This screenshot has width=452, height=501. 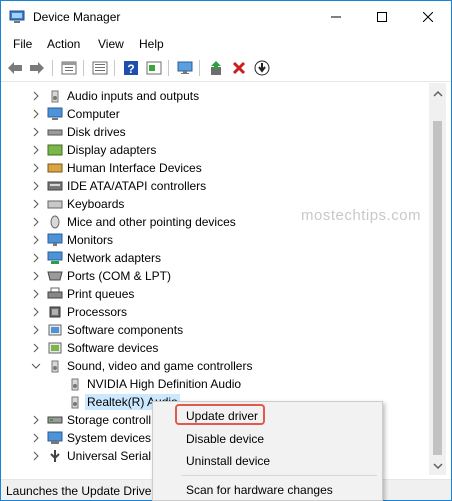 I want to click on uninstall-button, so click(x=239, y=68).